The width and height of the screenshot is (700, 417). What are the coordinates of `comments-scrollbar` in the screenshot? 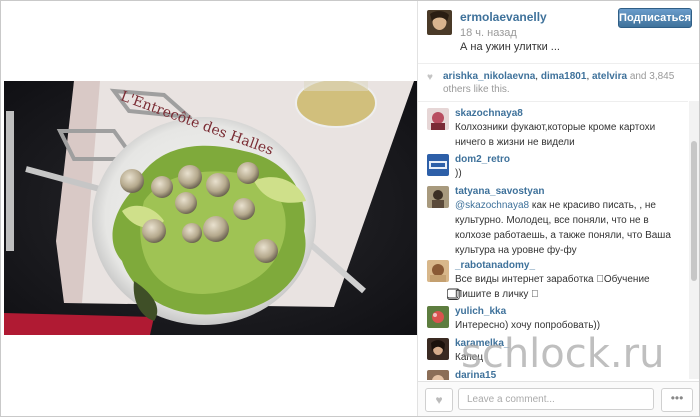 It's located at (694, 240).